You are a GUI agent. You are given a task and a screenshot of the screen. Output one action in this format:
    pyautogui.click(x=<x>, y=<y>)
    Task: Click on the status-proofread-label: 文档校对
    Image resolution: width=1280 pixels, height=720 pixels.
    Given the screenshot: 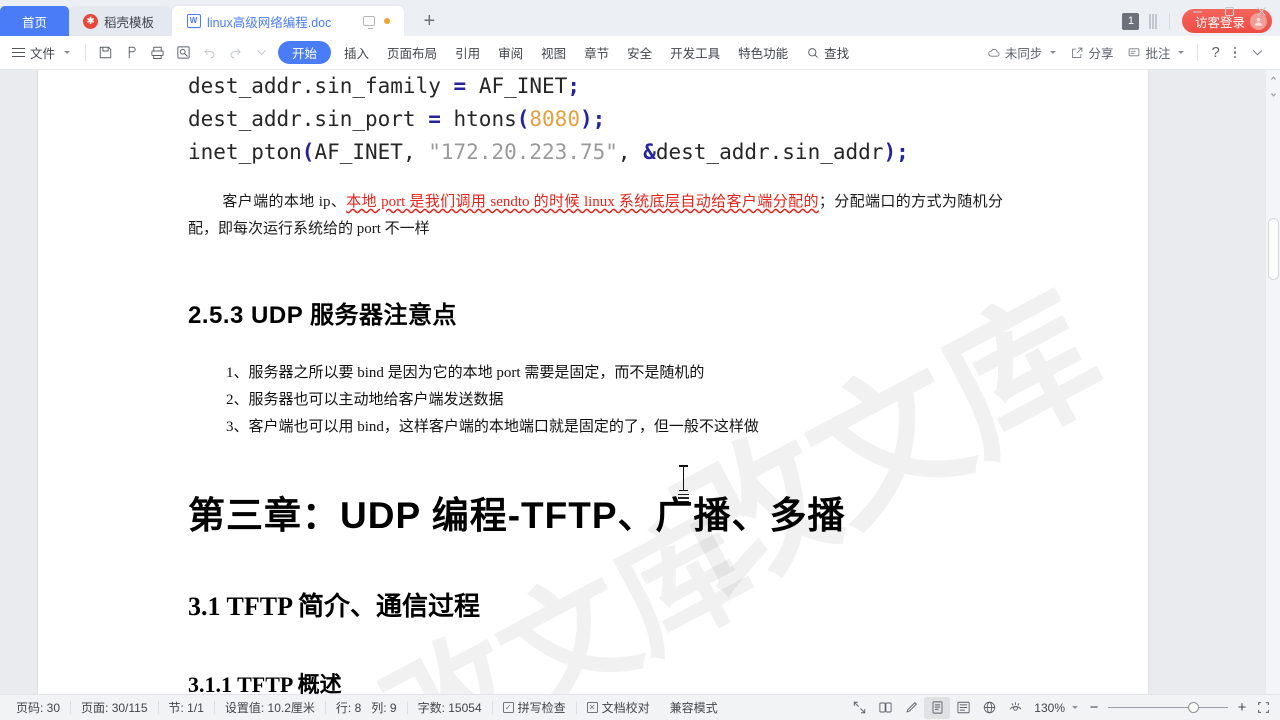 What is the action you would take?
    pyautogui.click(x=625, y=708)
    